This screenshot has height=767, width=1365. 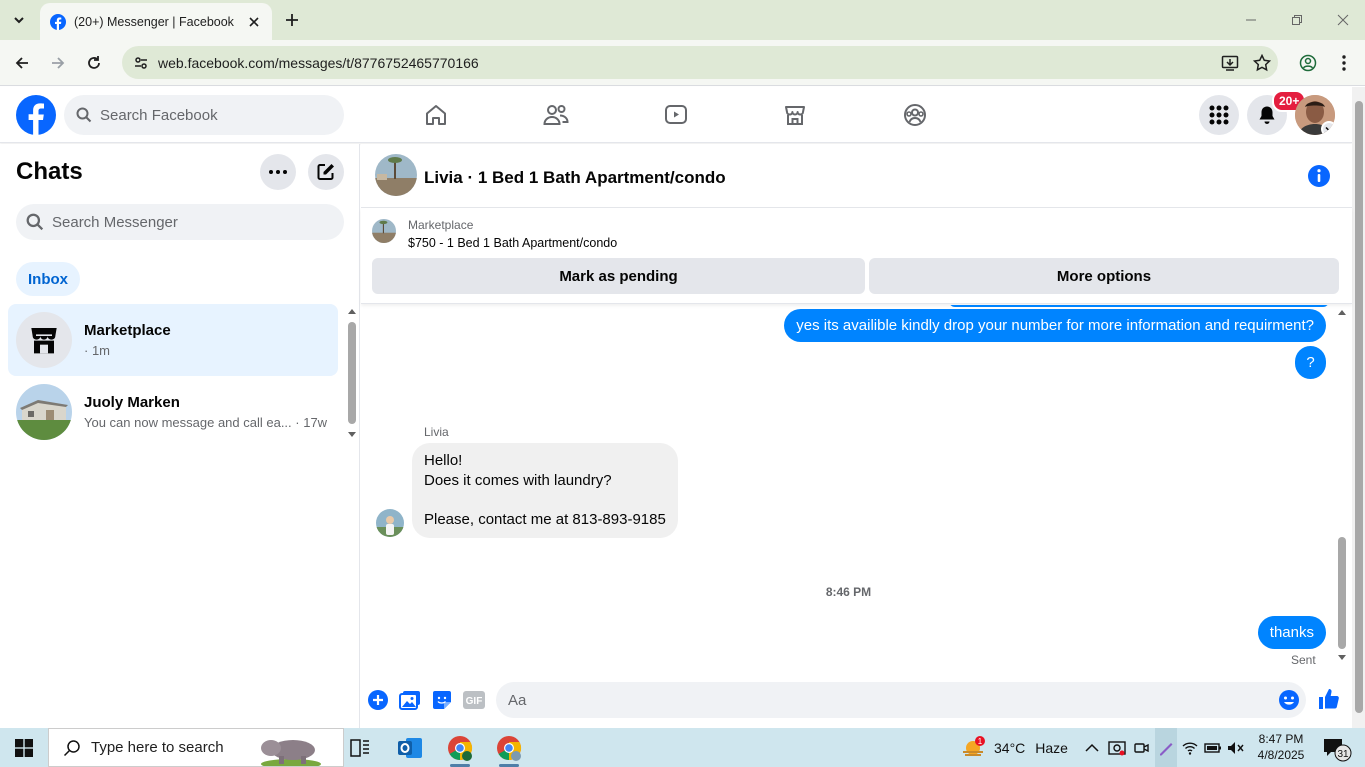 I want to click on new-message-button, so click(x=326, y=172).